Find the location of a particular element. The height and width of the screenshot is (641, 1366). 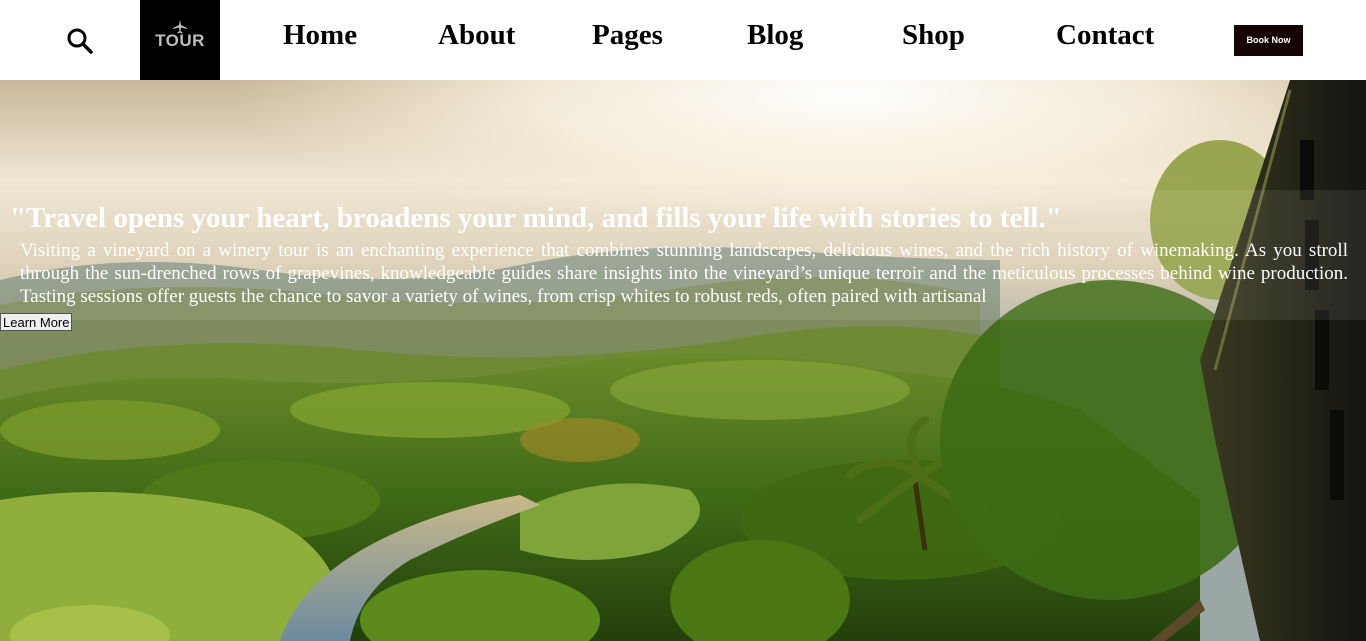

nav-contact: Contact is located at coordinates (1105, 35).